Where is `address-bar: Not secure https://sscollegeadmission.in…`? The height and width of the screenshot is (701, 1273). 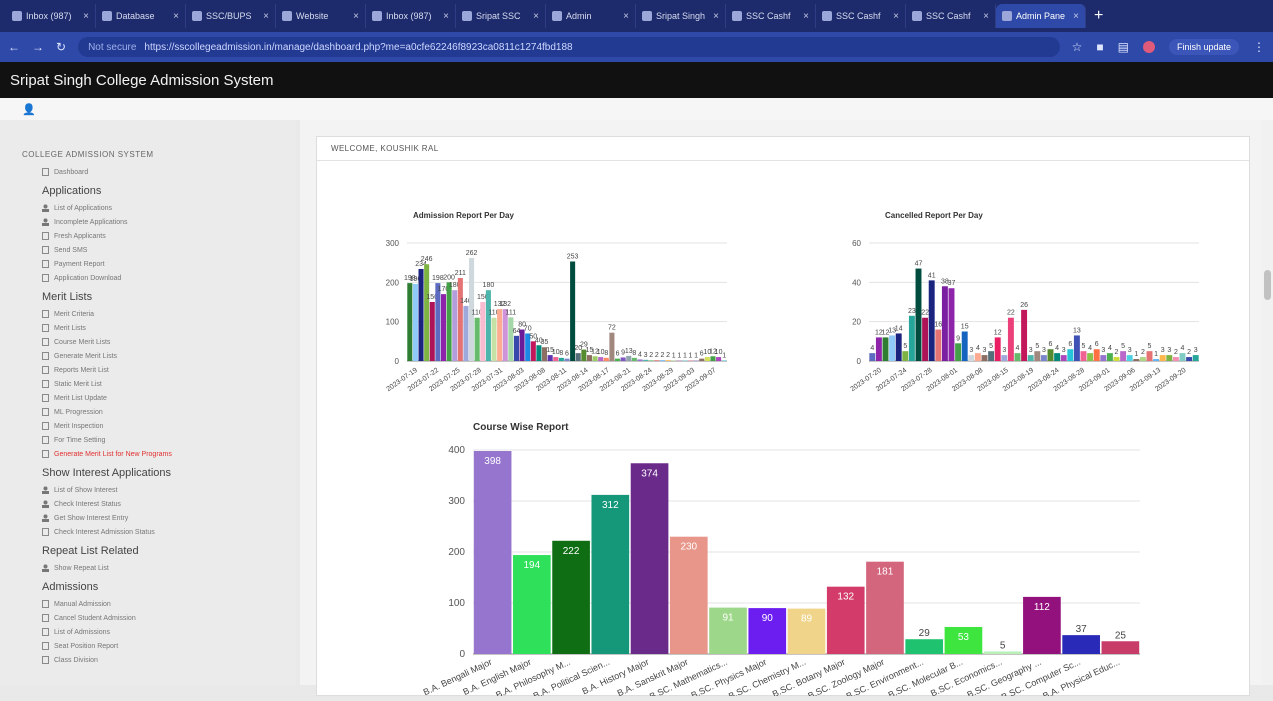 address-bar: Not secure https://sscollegeadmission.in… is located at coordinates (569, 47).